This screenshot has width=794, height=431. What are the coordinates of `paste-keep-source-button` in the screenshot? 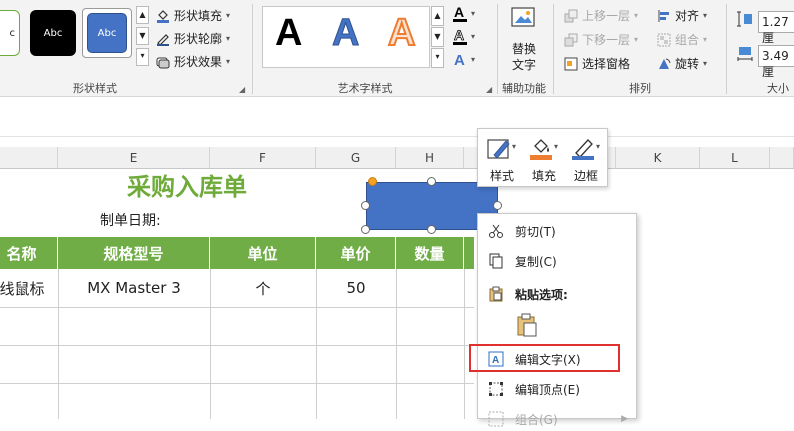 It's located at (528, 325).